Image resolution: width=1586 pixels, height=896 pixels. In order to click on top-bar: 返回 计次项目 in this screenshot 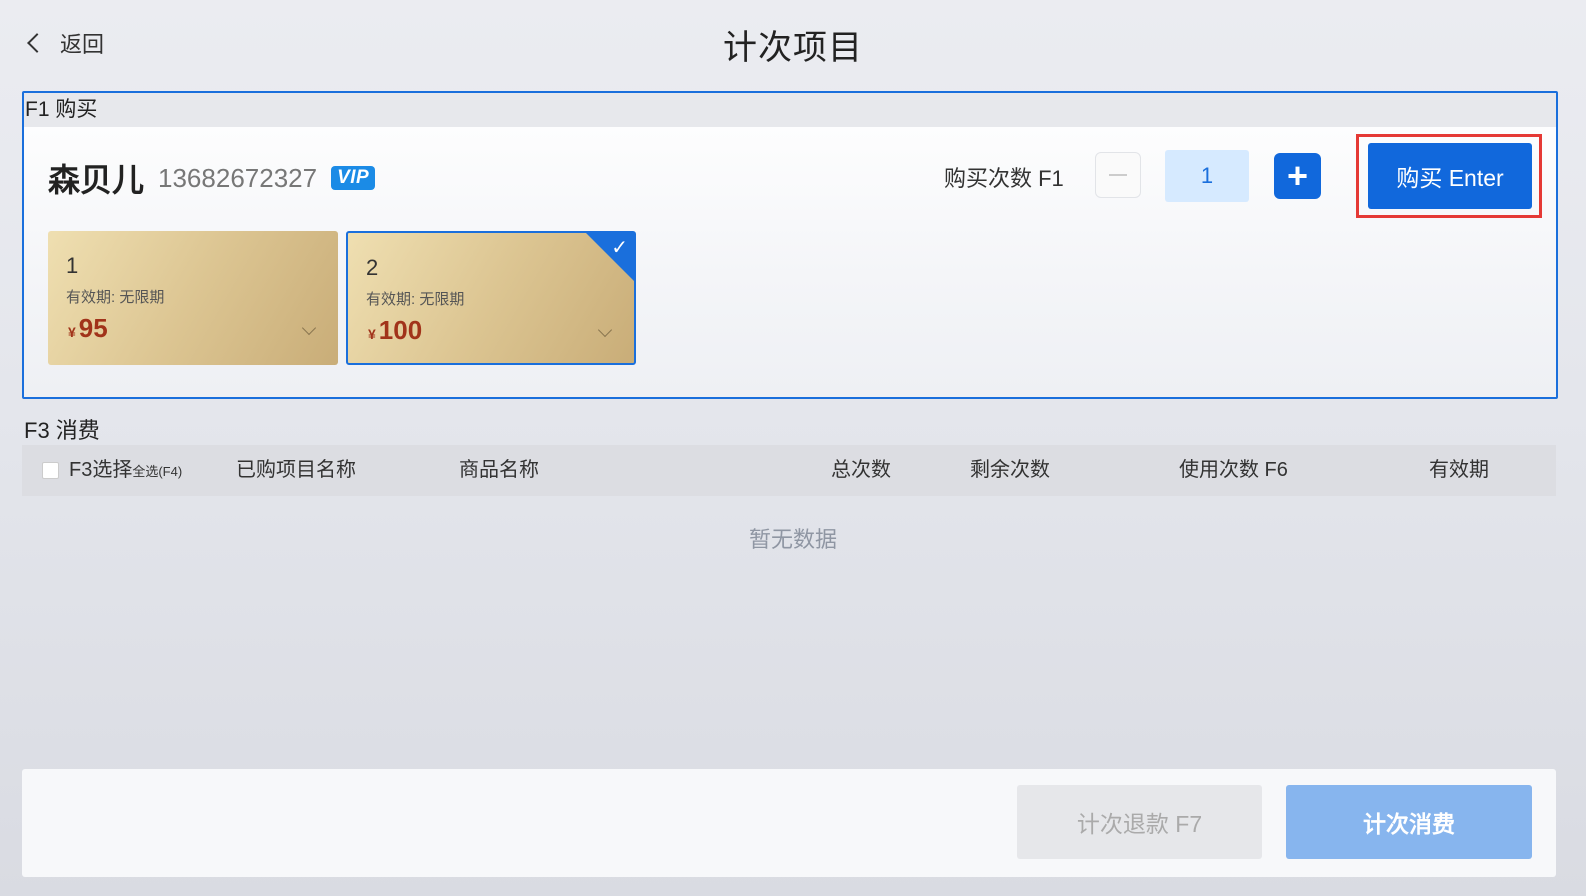, I will do `click(793, 44)`.